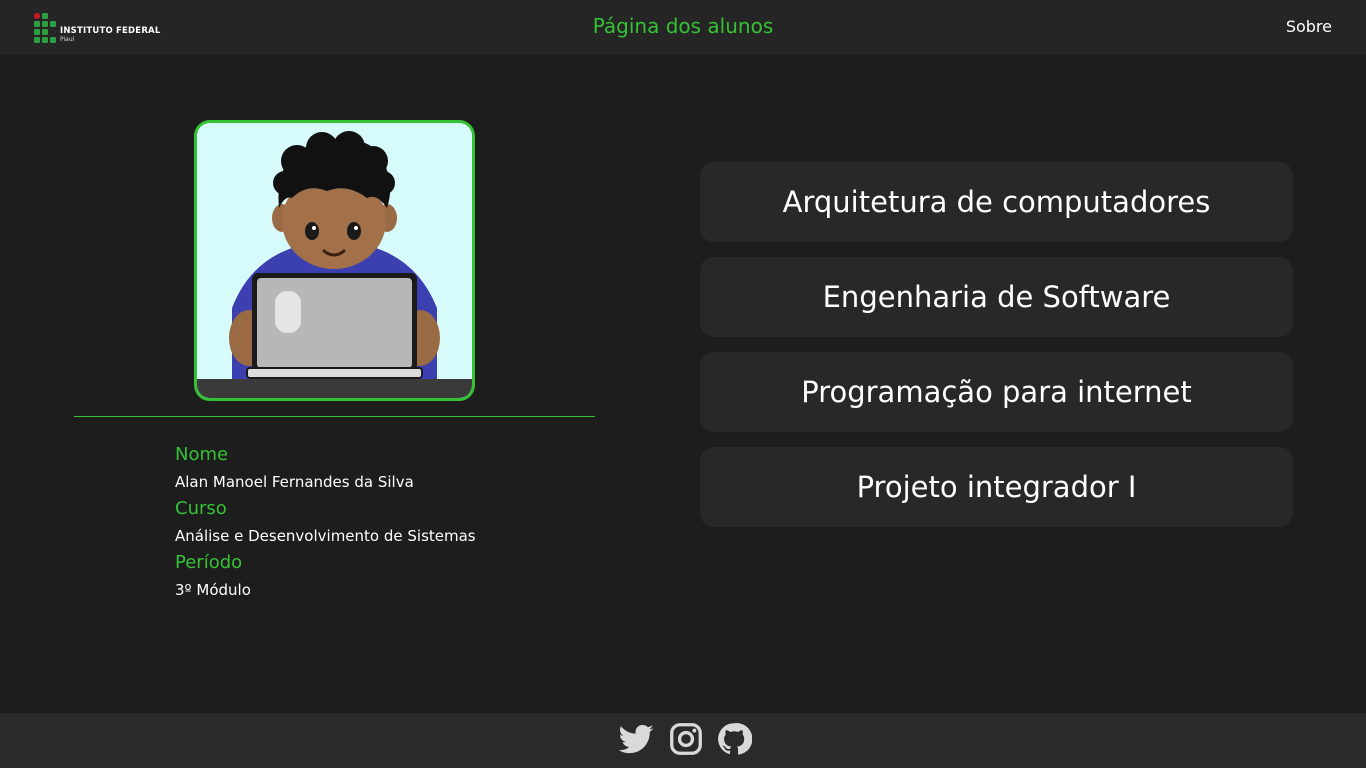 This screenshot has height=768, width=1366. What do you see at coordinates (636, 742) in the screenshot?
I see `twitter-icon` at bounding box center [636, 742].